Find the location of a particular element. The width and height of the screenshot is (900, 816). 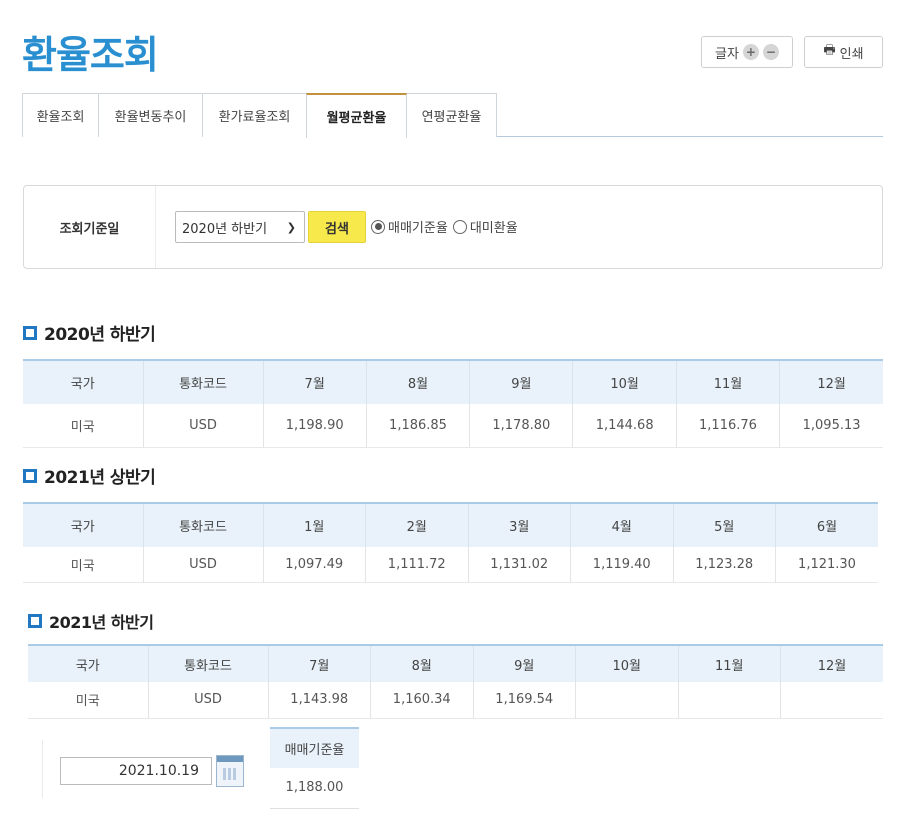

search-panel: 조회기준일 2020년 하반기 ❯ 검색 매매기준율 대미환율 is located at coordinates (453, 227).